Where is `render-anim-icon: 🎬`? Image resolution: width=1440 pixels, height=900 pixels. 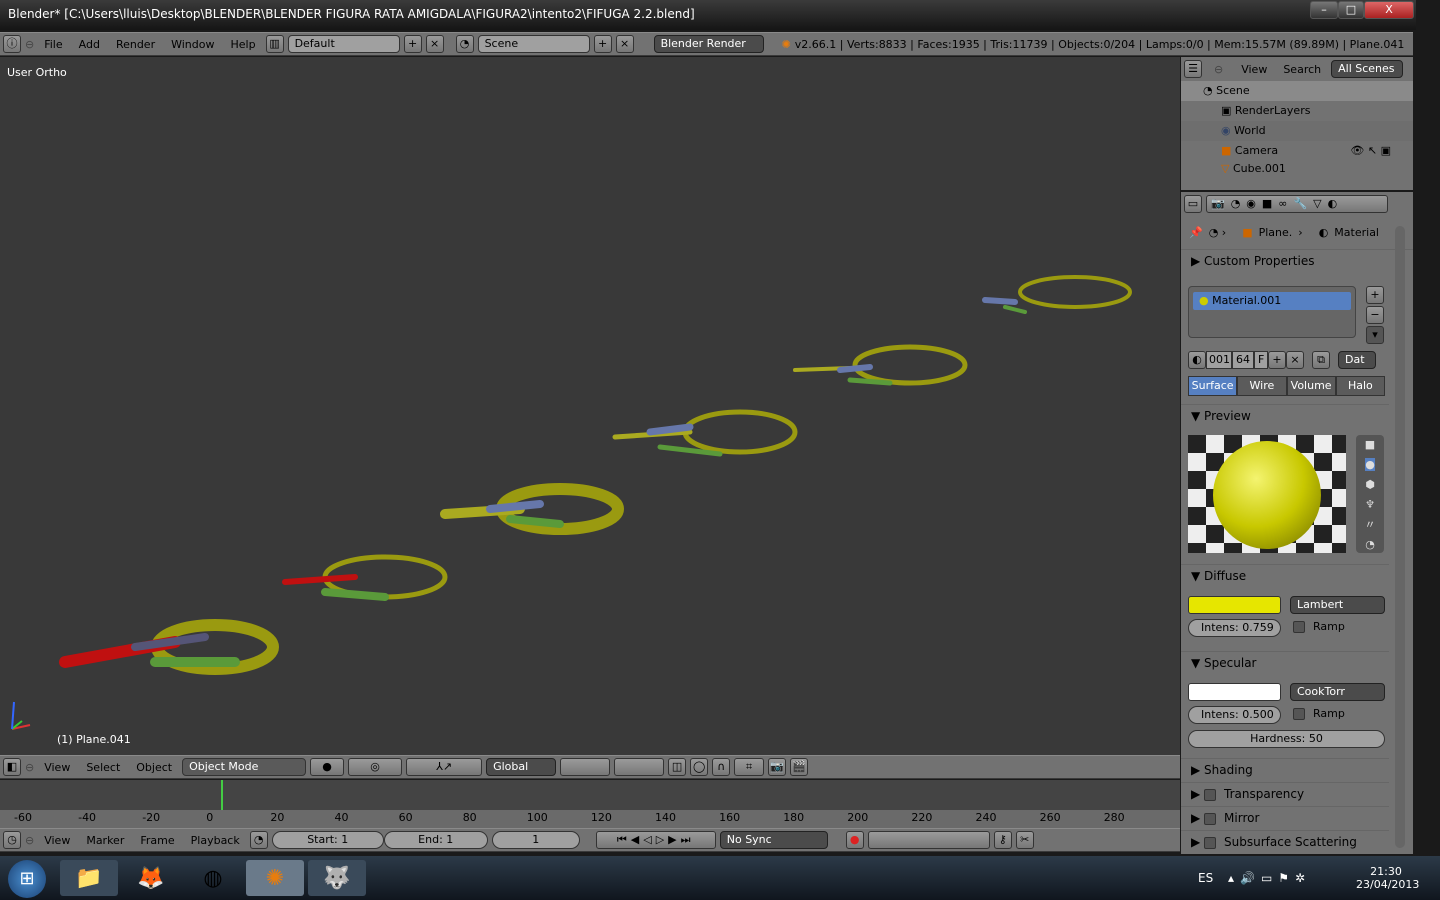
render-anim-icon: 🎬 is located at coordinates (799, 767).